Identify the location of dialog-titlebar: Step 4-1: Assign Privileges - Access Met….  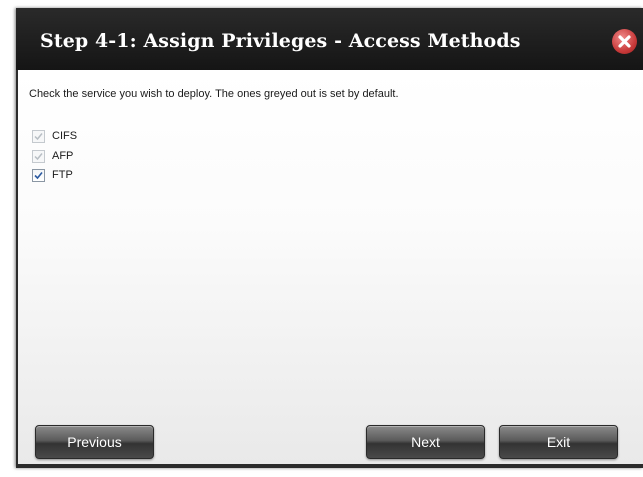
(329, 39).